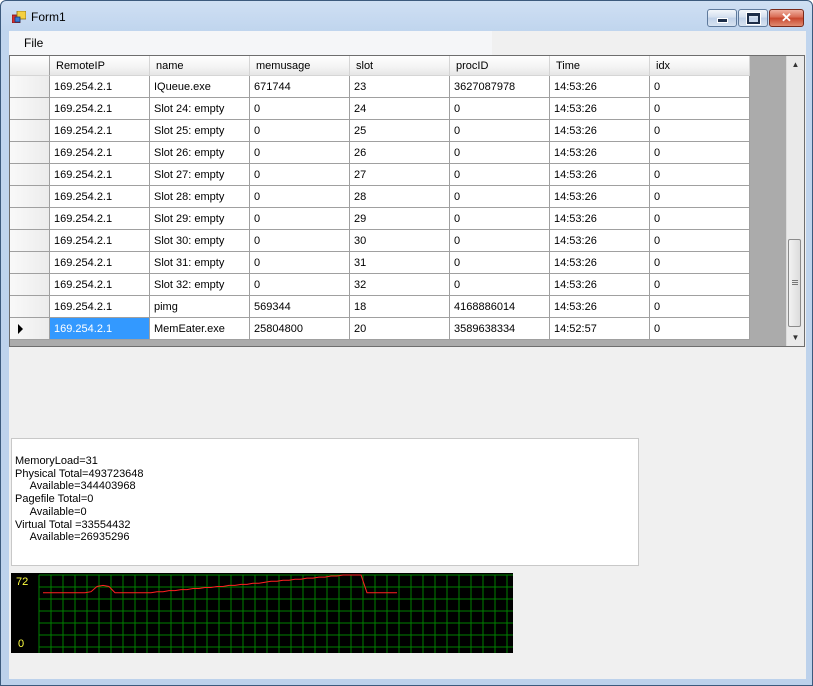 The width and height of the screenshot is (813, 686). What do you see at coordinates (400, 66) in the screenshot?
I see `column-header-slot: slot` at bounding box center [400, 66].